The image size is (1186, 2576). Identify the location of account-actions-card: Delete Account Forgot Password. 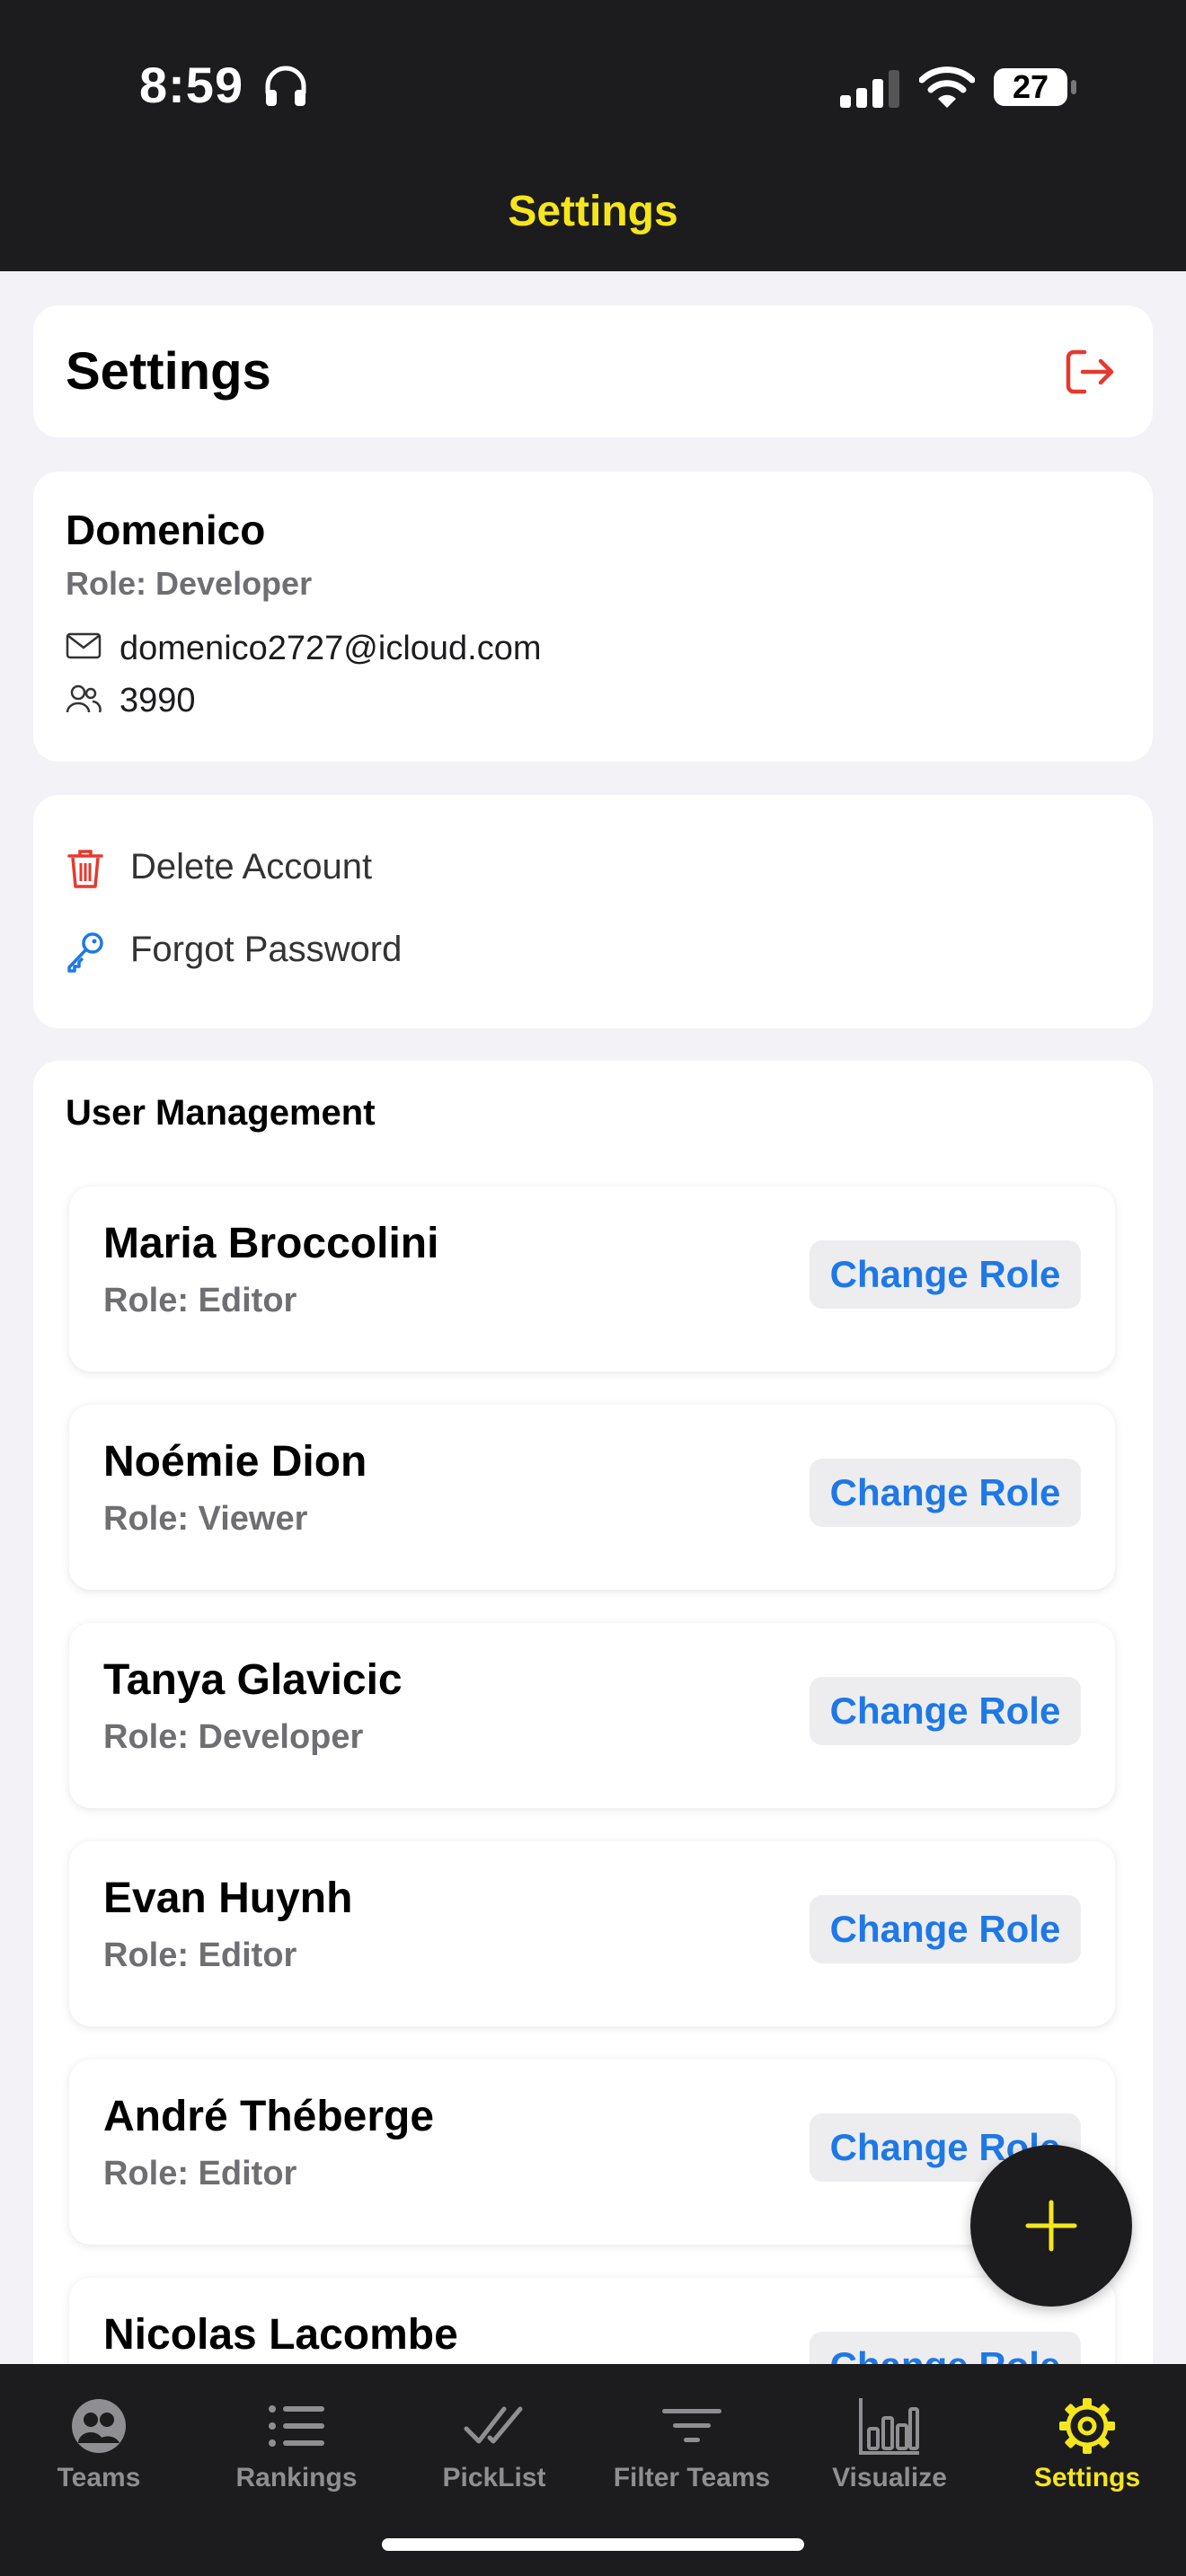
(593, 911).